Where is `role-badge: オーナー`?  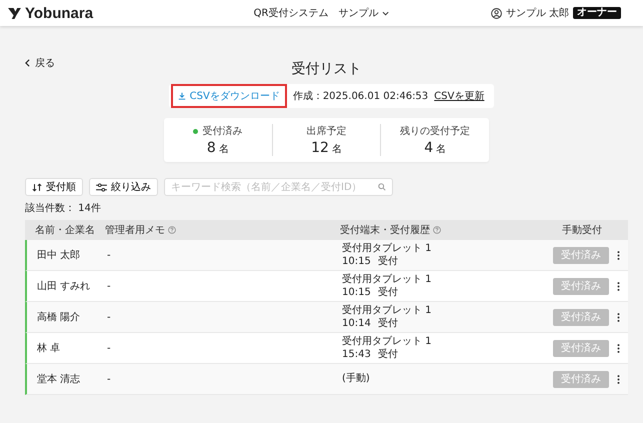 role-badge: オーナー is located at coordinates (597, 13).